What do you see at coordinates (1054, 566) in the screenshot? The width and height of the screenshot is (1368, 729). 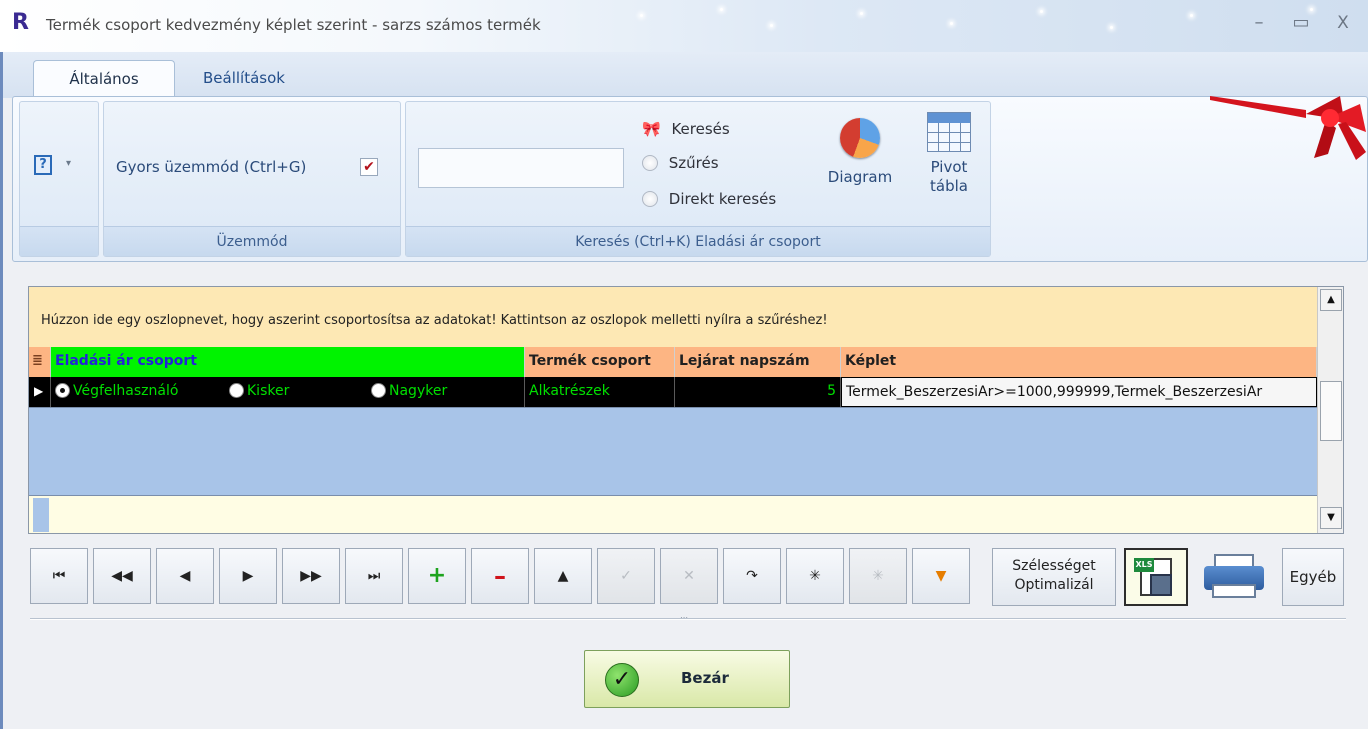 I see `optimize-label-line1: Szélességet` at bounding box center [1054, 566].